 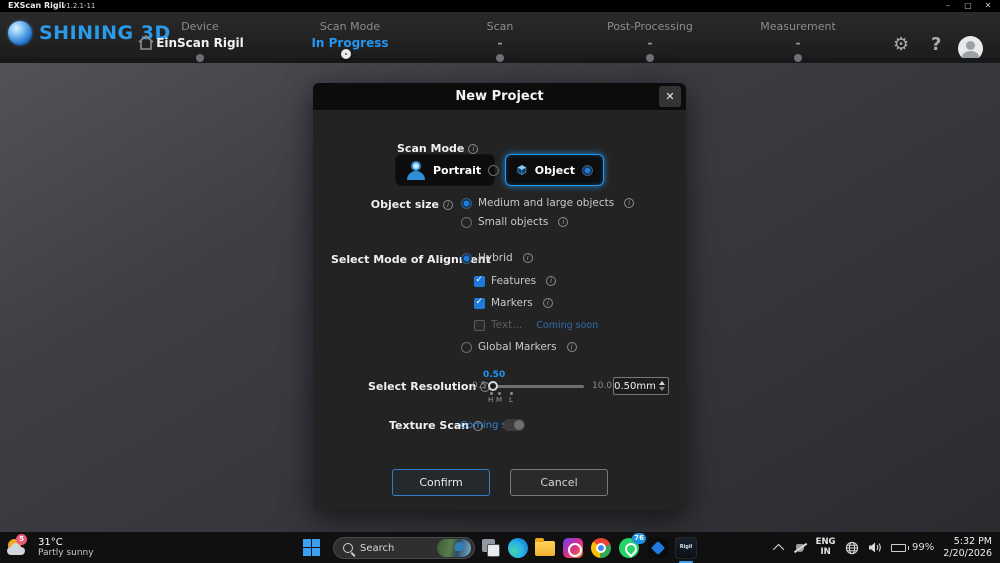 I want to click on settings-gear-icon: ⚙, so click(x=901, y=45).